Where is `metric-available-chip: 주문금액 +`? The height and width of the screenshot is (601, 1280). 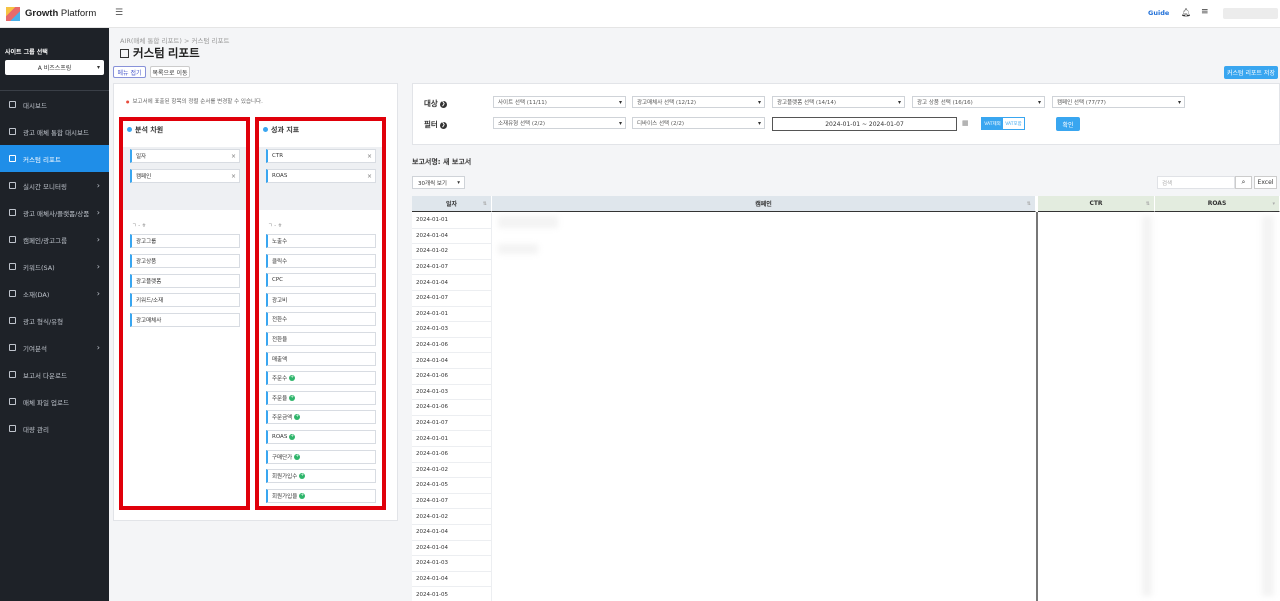
metric-available-chip: 주문금액 + is located at coordinates (321, 417).